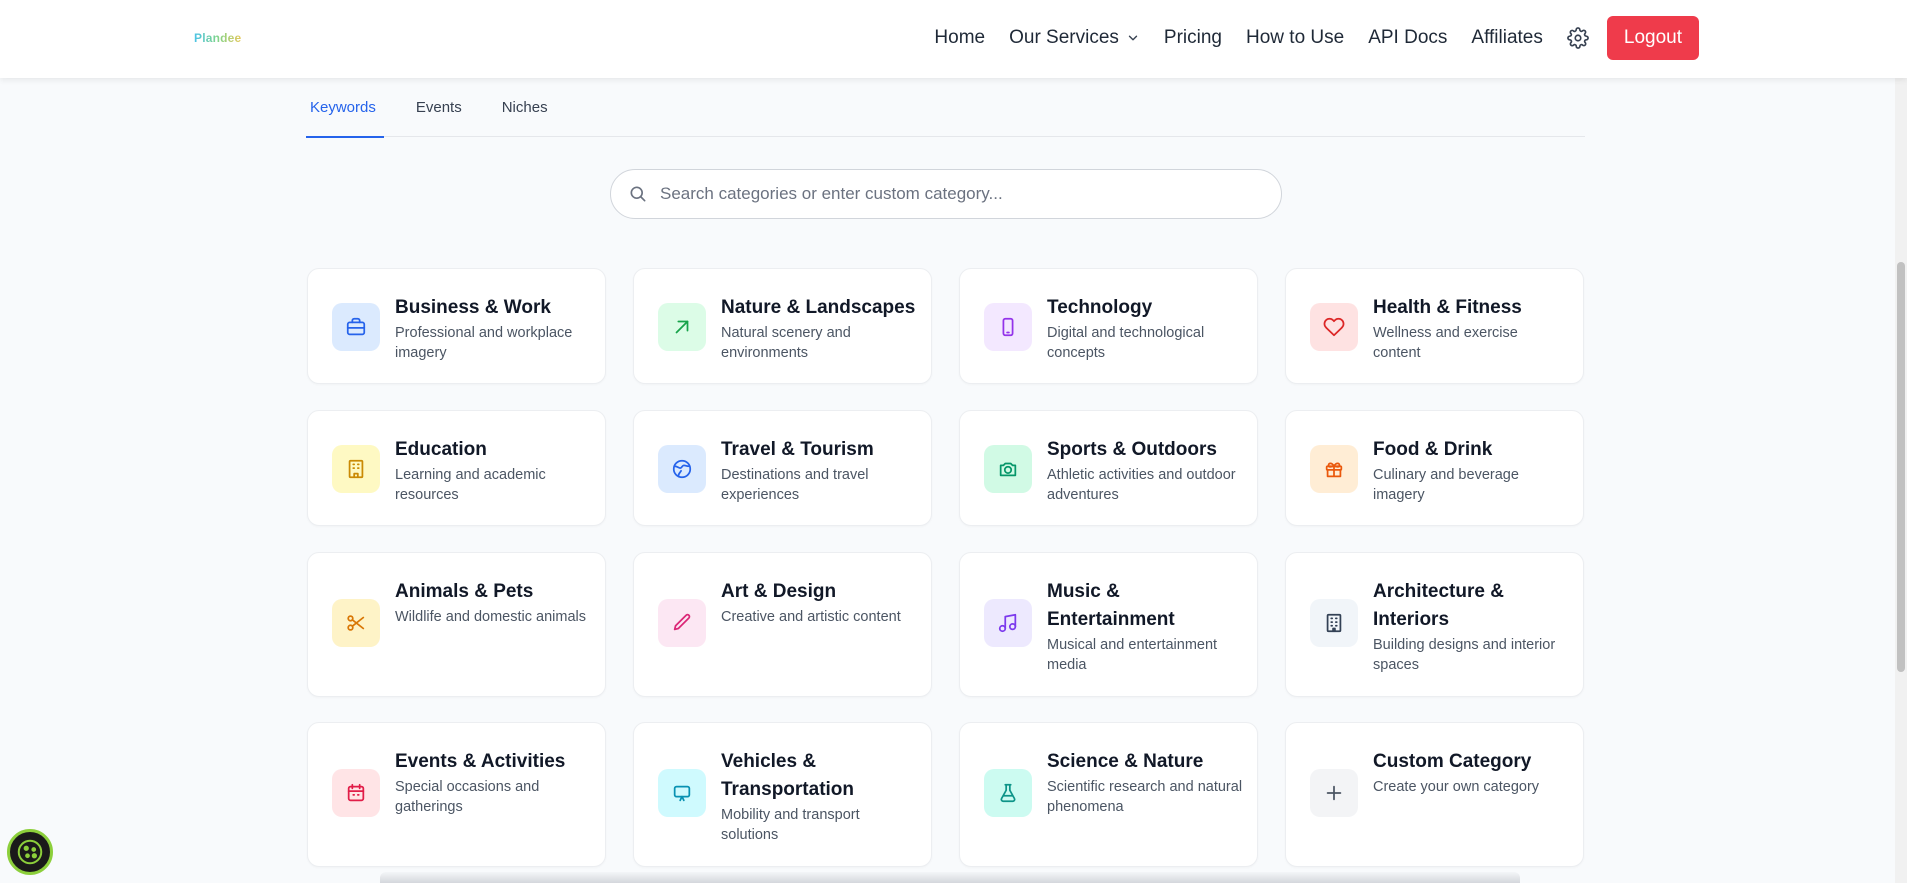 This screenshot has width=1907, height=883. Describe the element at coordinates (30, 852) in the screenshot. I see `cookie-settings-icon` at that location.